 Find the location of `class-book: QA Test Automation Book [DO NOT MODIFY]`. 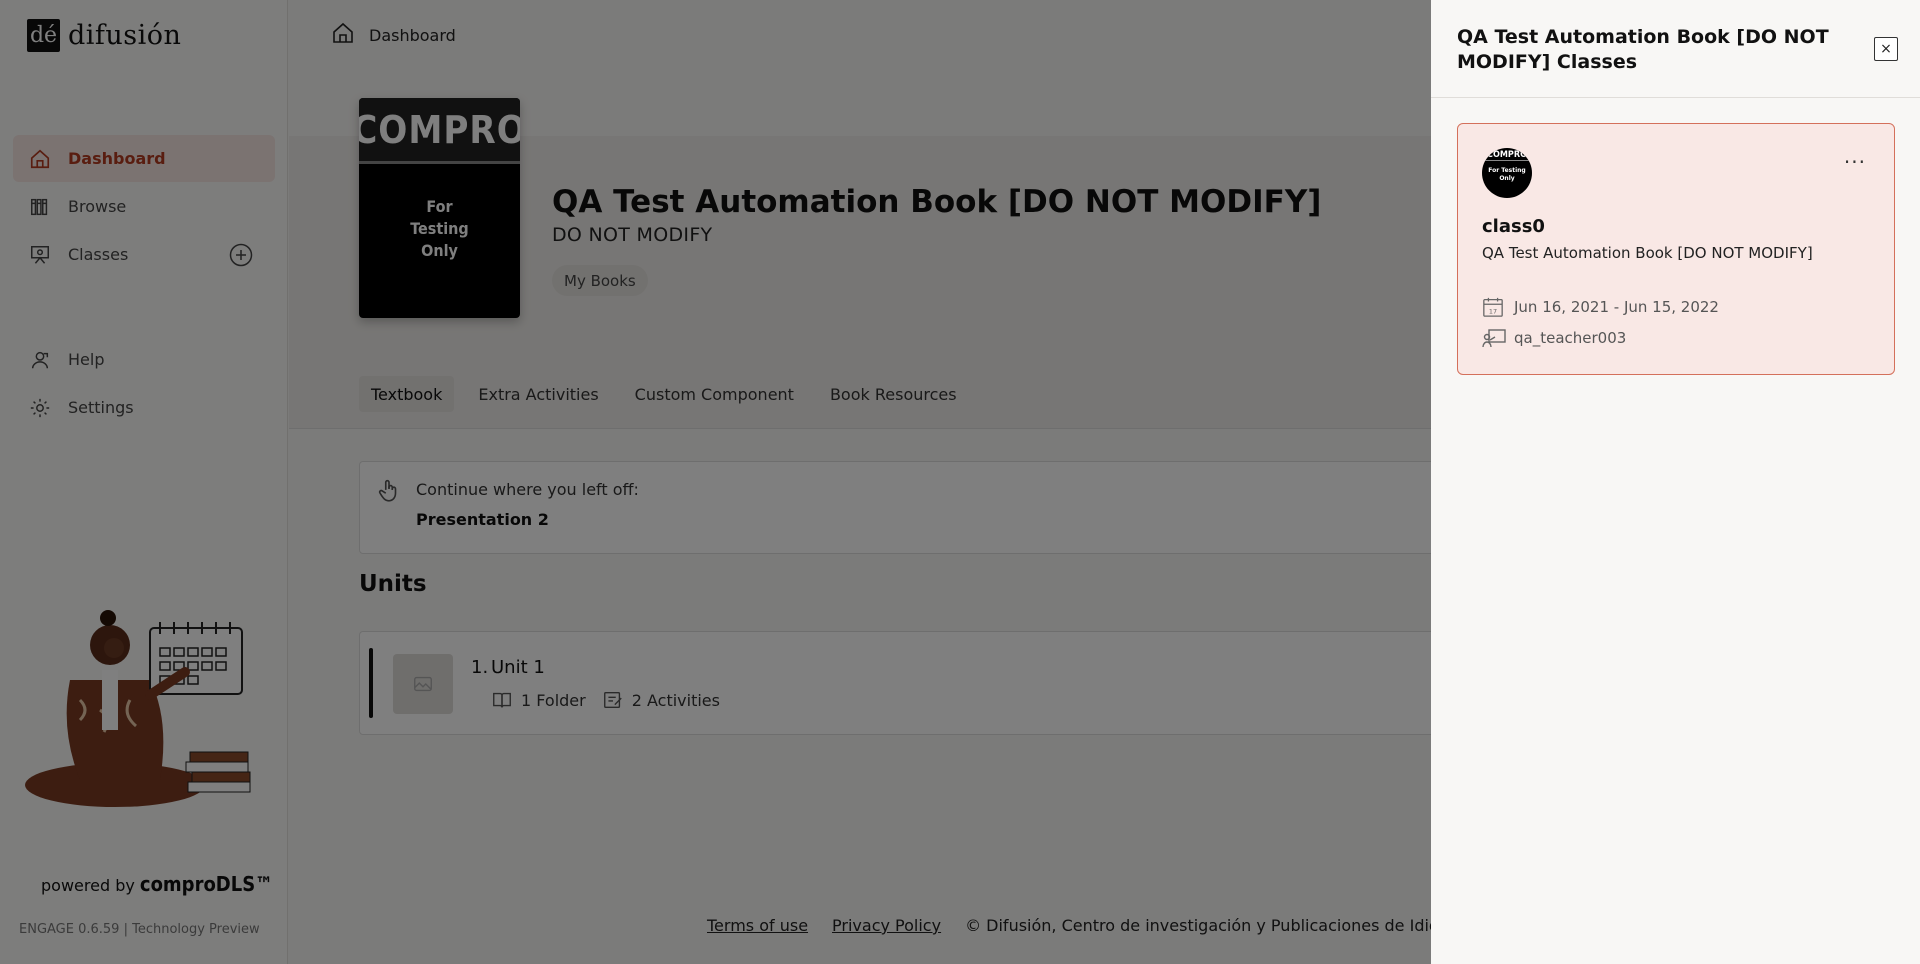

class-book: QA Test Automation Book [DO NOT MODIFY] is located at coordinates (1647, 253).